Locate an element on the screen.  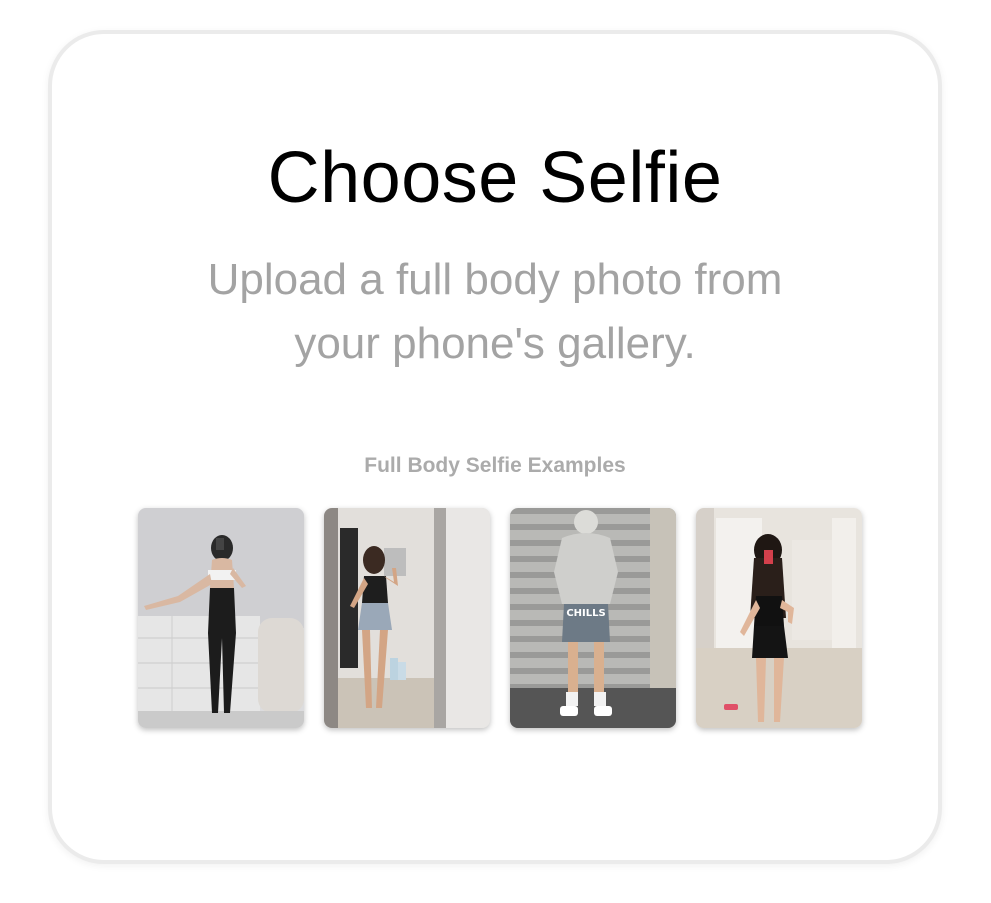
page-title: Choose Selfie is located at coordinates (495, 178).